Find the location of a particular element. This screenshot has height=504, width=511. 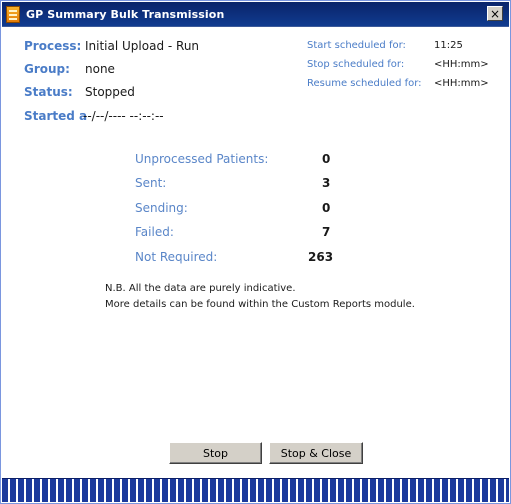

resume-scheduled-value: <HH:mm> is located at coordinates (461, 83).